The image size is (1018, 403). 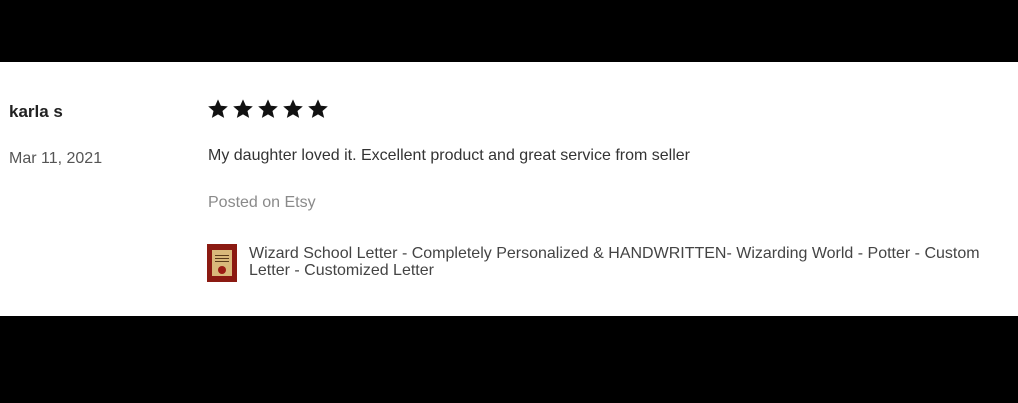 I want to click on reviewer-name: karla s, so click(x=36, y=111).